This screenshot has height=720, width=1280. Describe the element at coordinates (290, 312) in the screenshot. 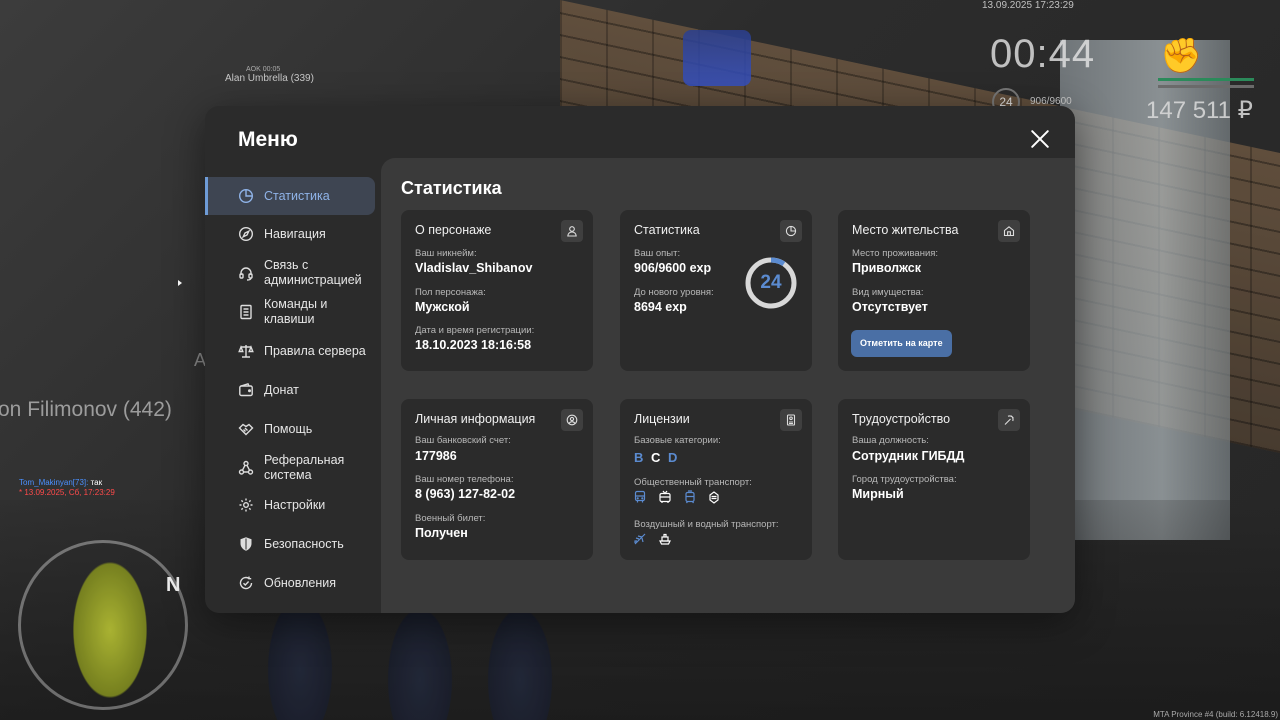

I see `sidebar-item-commands: Команды и клавиши` at that location.